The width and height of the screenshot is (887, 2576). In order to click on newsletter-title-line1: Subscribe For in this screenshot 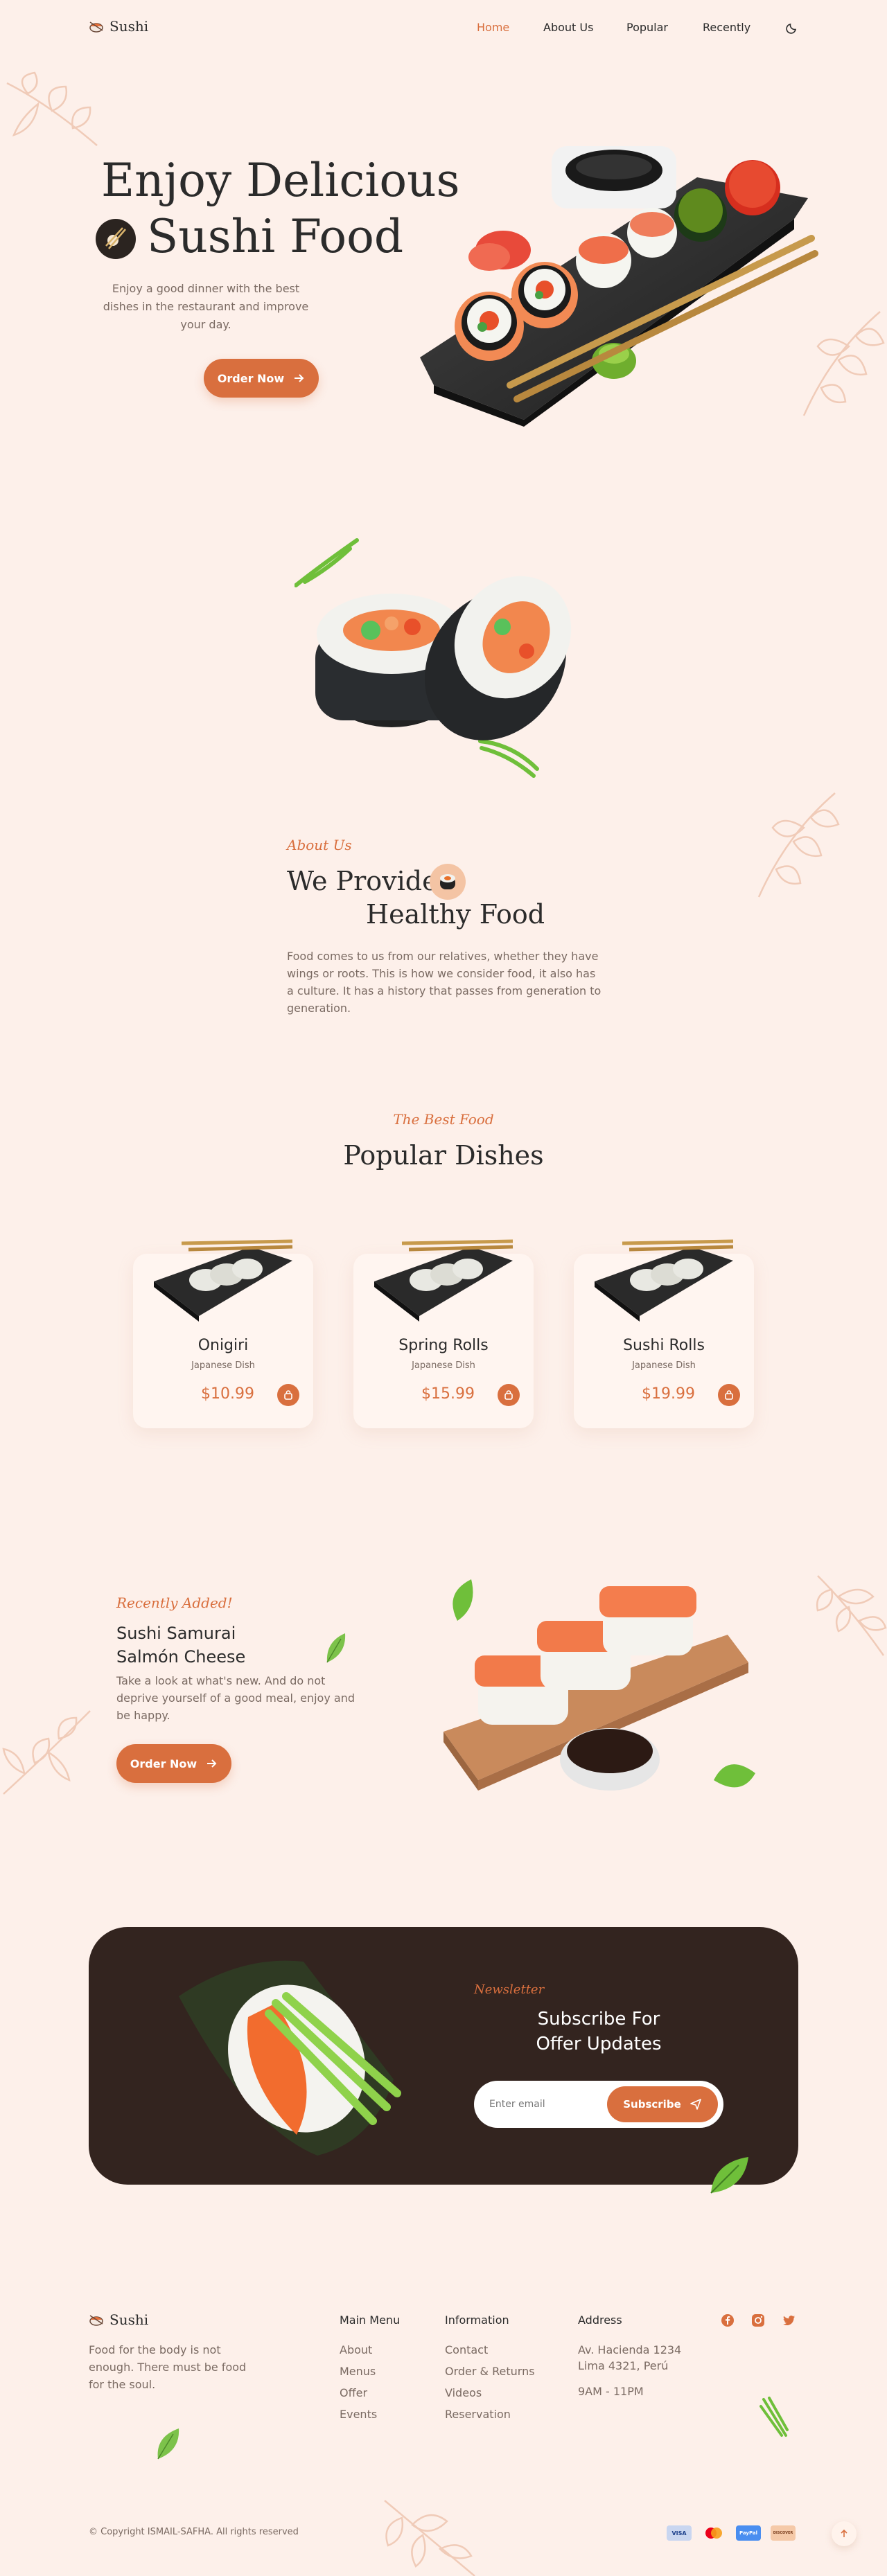, I will do `click(598, 2019)`.